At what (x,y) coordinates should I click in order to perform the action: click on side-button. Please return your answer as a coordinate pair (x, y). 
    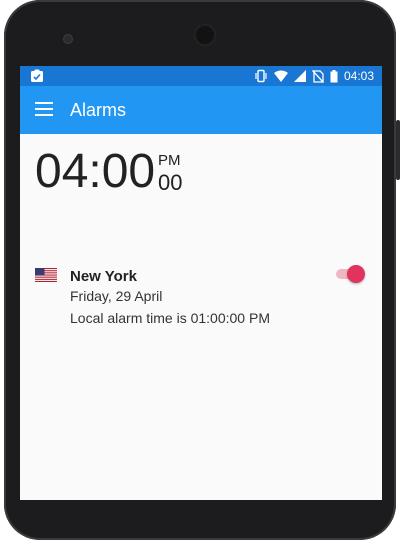
    Looking at the image, I should click on (398, 150).